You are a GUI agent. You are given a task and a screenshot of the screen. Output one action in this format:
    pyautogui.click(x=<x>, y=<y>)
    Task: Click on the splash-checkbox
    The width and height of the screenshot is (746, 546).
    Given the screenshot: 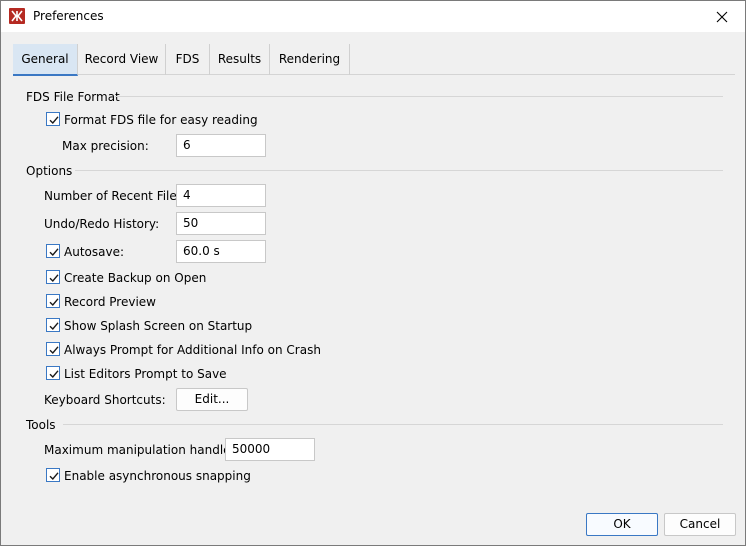 What is the action you would take?
    pyautogui.click(x=53, y=325)
    